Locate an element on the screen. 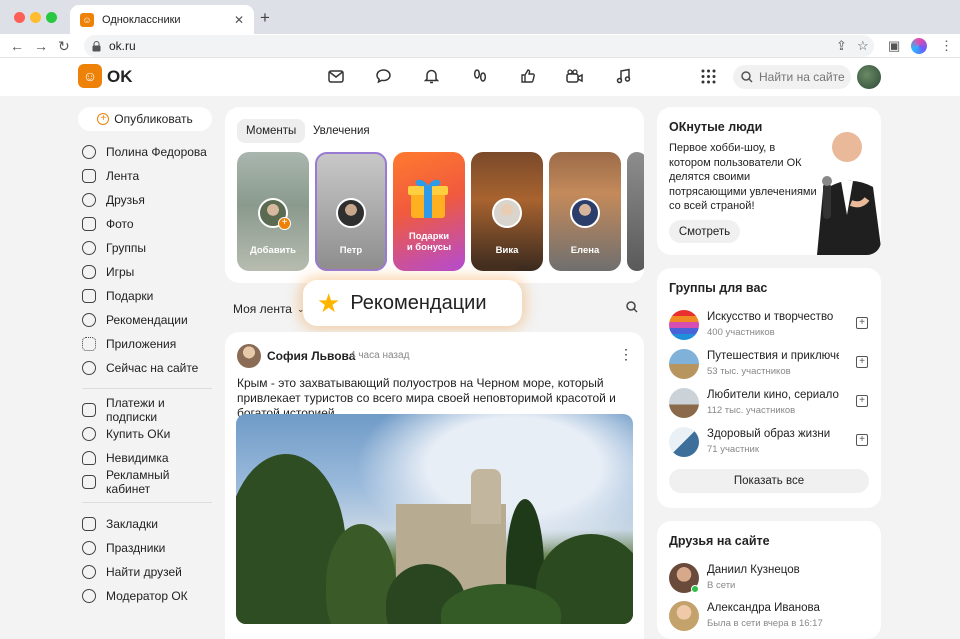 This screenshot has width=960, height=639. feed-search-icon is located at coordinates (632, 308).